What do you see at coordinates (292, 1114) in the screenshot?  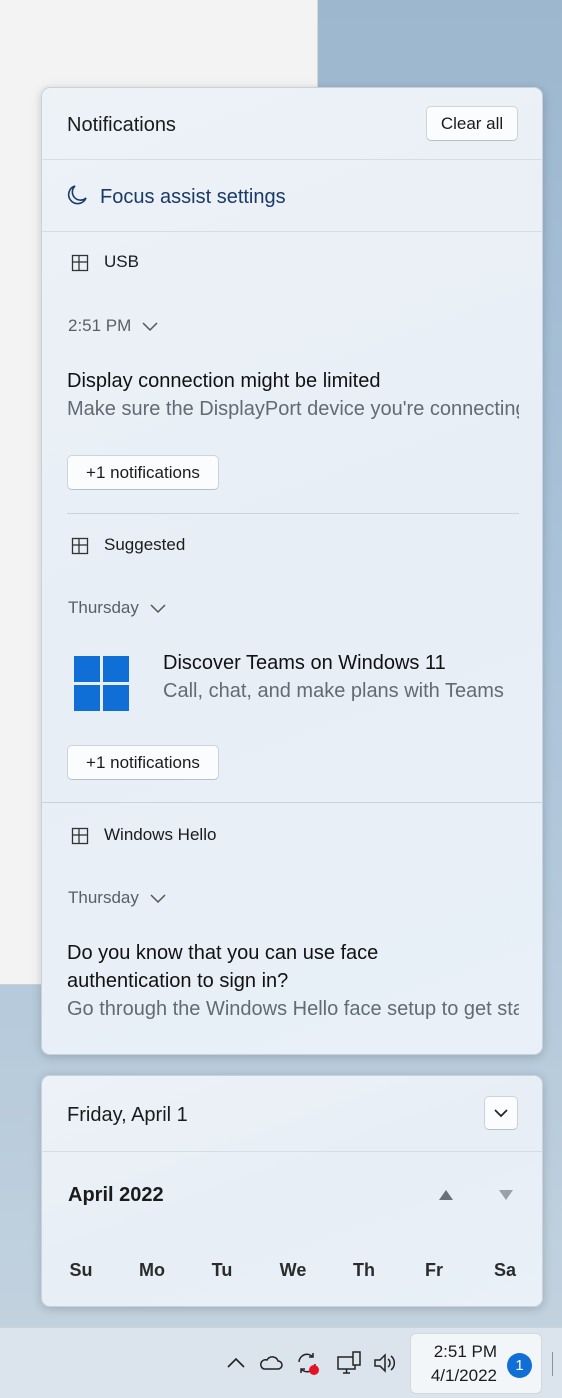 I see `calendar-header: Friday, April 1` at bounding box center [292, 1114].